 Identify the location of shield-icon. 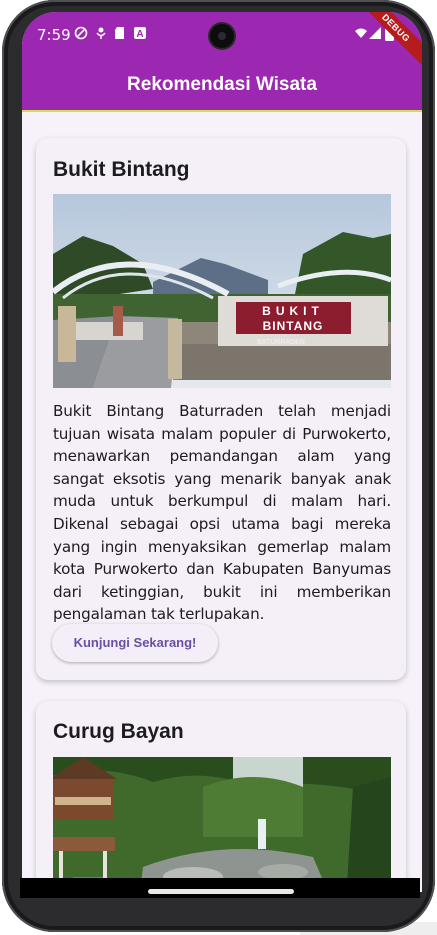
(81, 33).